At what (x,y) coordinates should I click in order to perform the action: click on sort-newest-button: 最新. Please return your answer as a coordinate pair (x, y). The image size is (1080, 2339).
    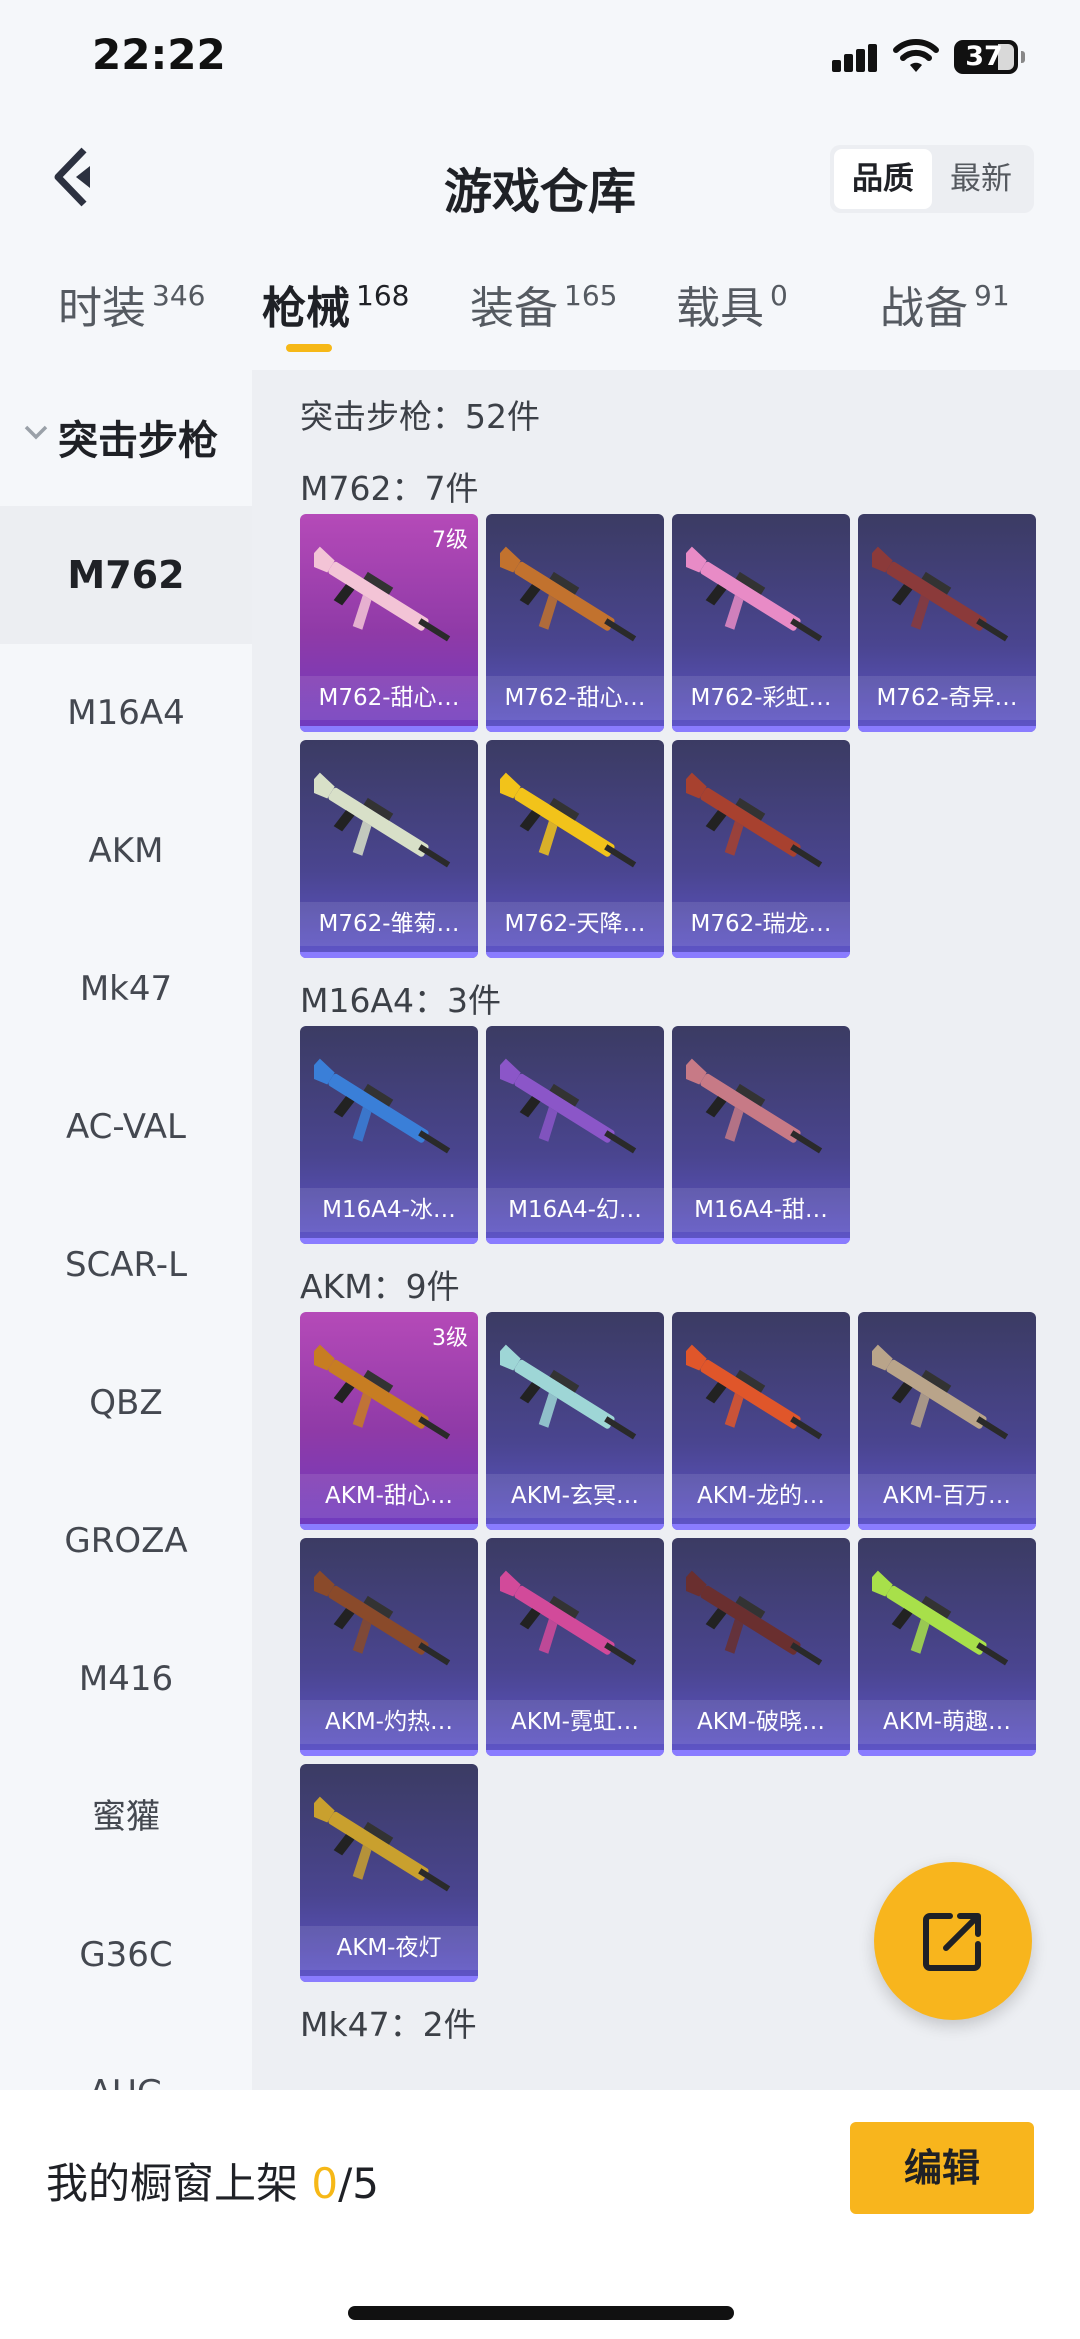
    Looking at the image, I should click on (981, 179).